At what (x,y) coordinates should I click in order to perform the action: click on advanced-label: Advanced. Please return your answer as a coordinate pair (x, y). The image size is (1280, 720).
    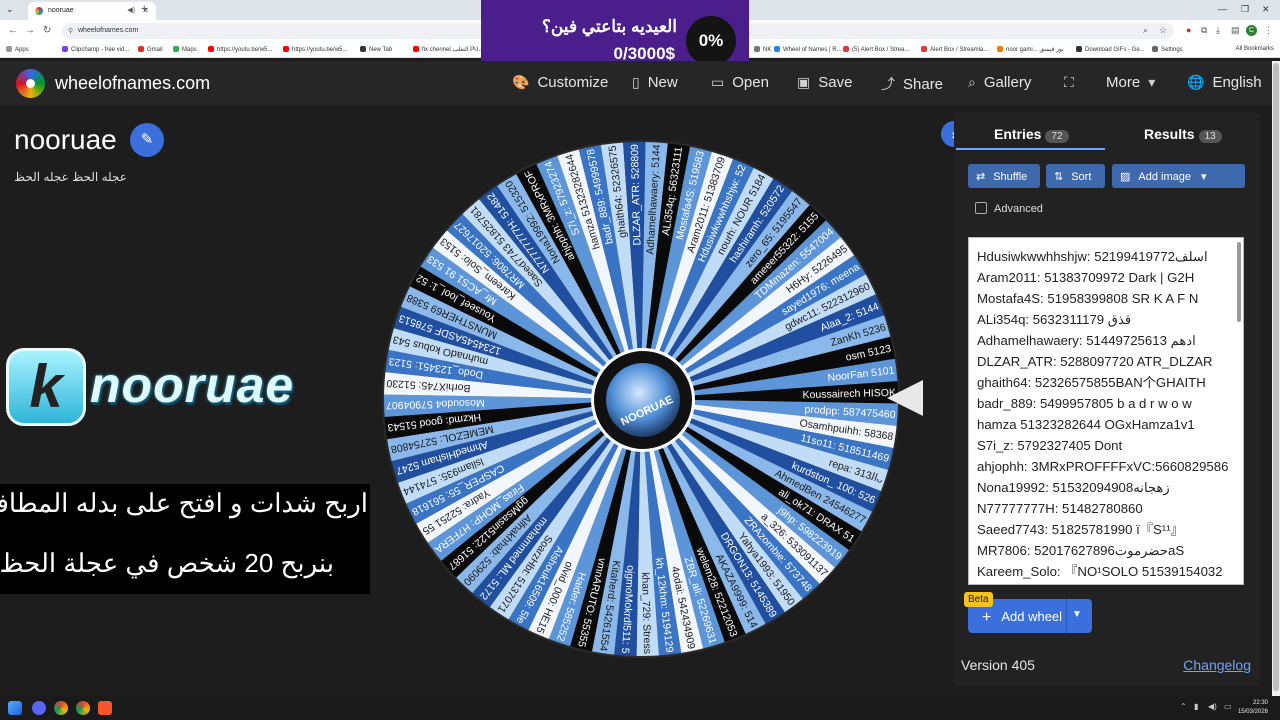
    Looking at the image, I should click on (1018, 209).